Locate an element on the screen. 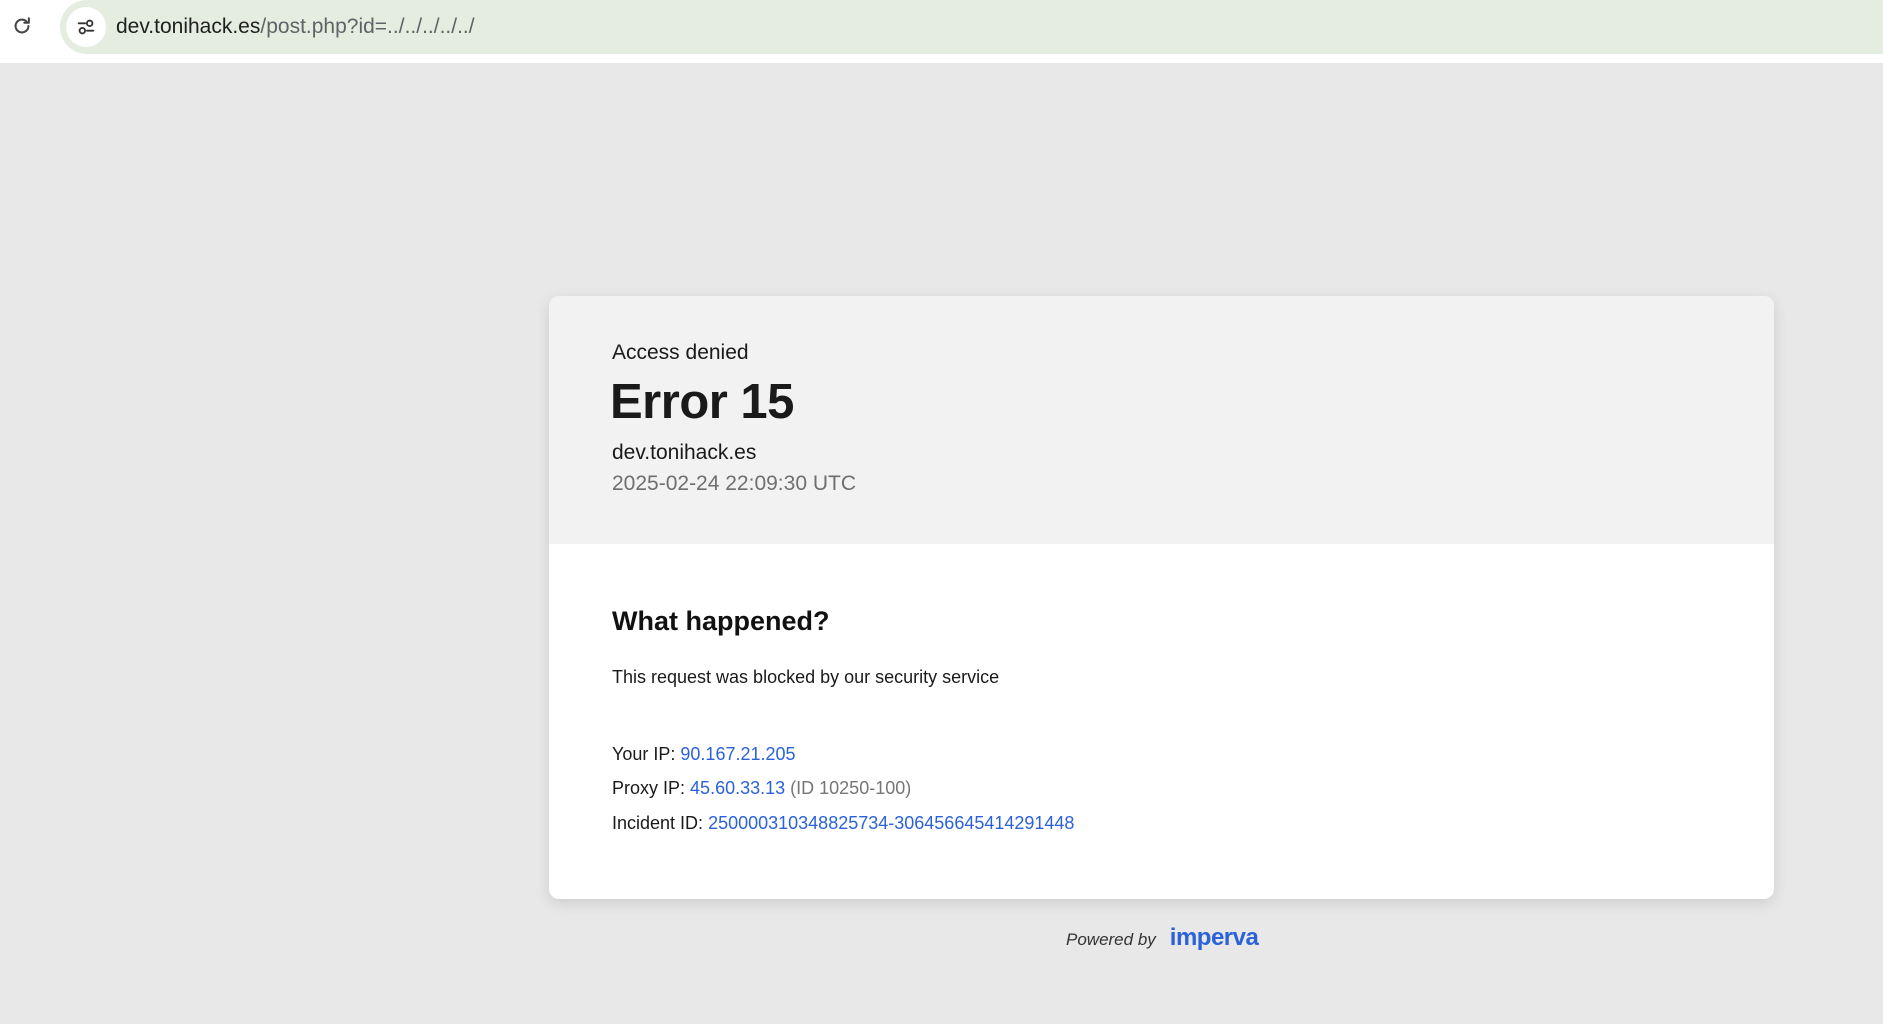  reload-button is located at coordinates (22, 26).